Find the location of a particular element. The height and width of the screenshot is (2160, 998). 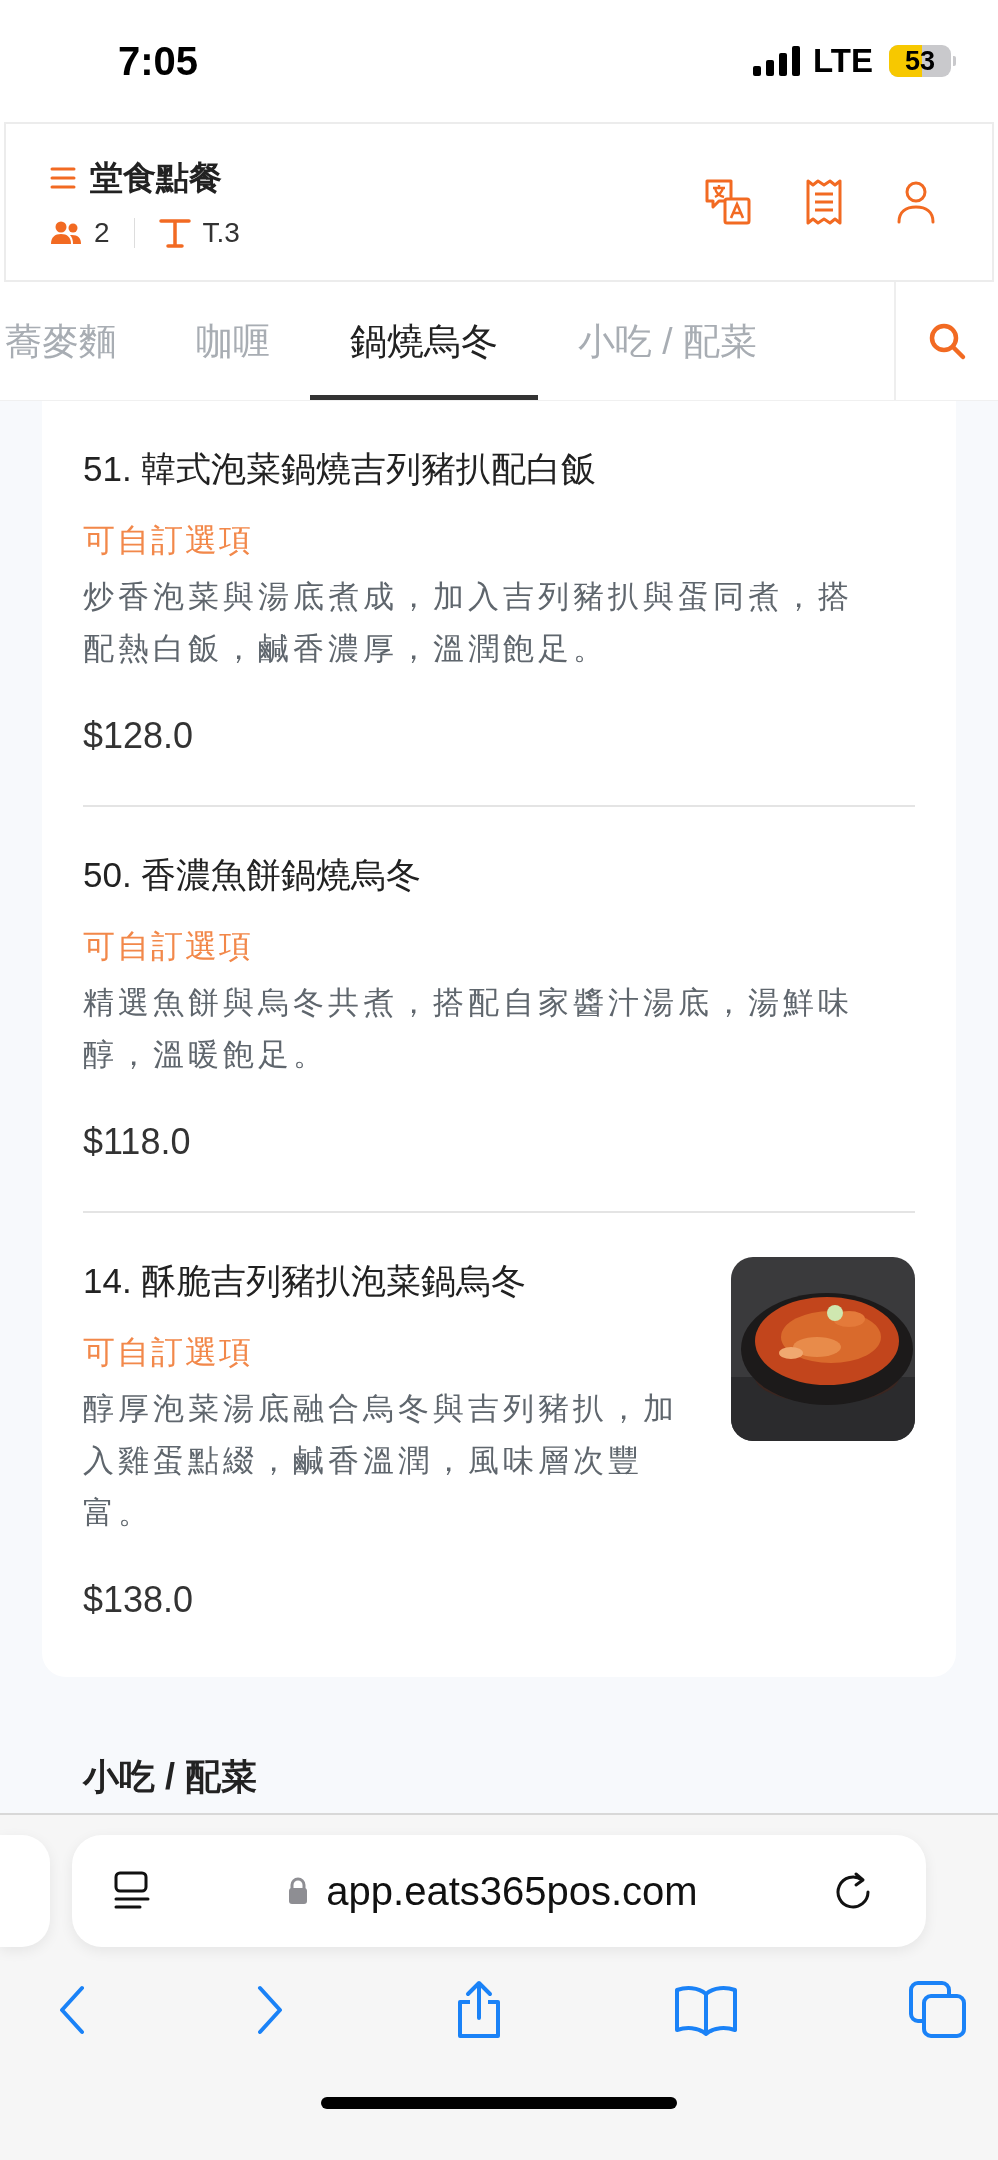

search-icon is located at coordinates (947, 341).